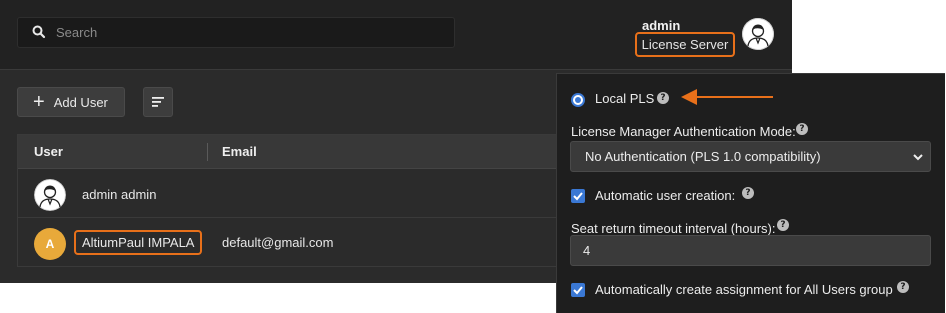 The image size is (946, 313). I want to click on auto-assignment-checkbox, so click(578, 290).